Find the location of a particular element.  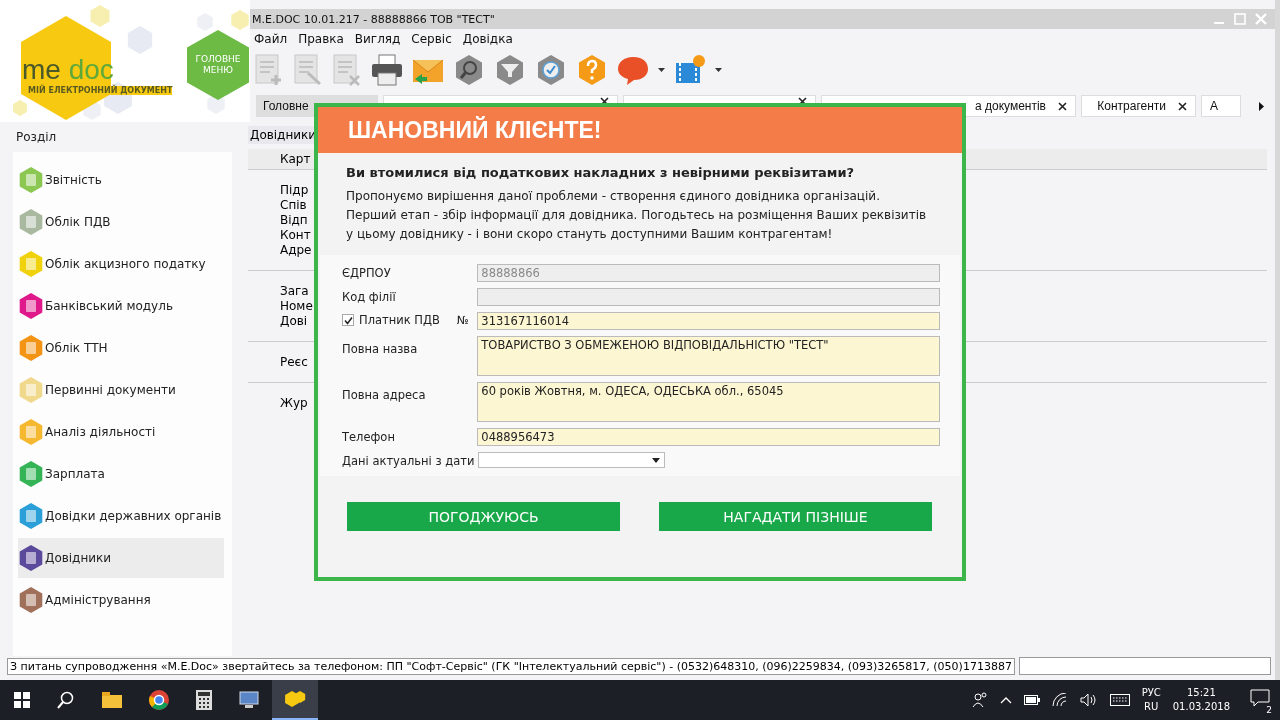

field-label: Дані актуальні з дати is located at coordinates (409, 460).